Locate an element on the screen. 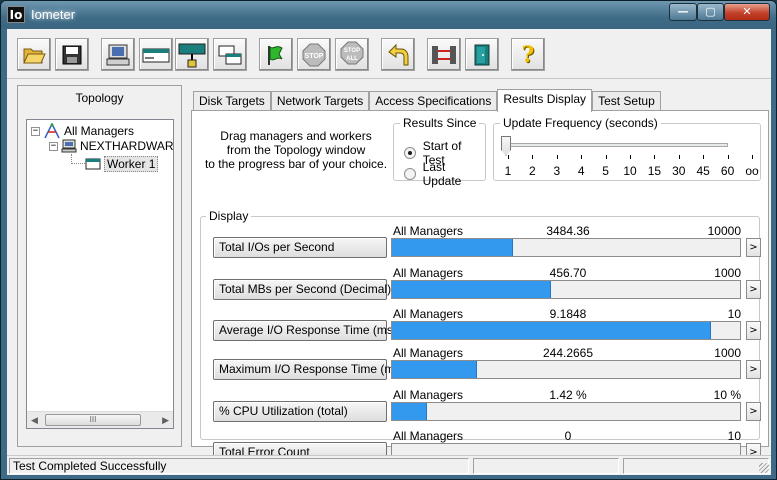  metric-max: 1000 is located at coordinates (727, 273).